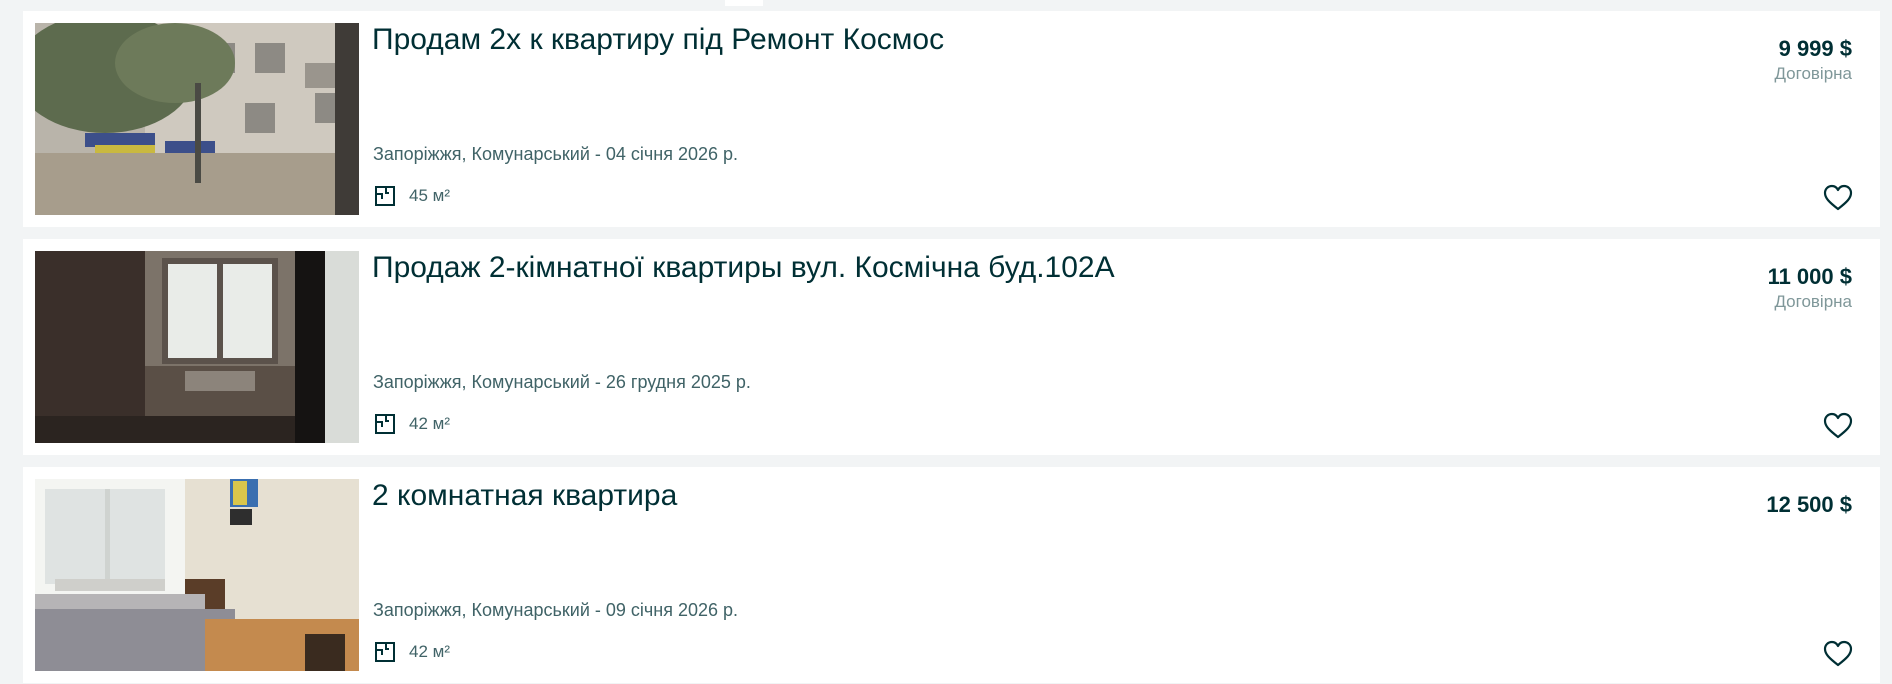 The width and height of the screenshot is (1892, 684). What do you see at coordinates (1815, 48) in the screenshot?
I see `price: 9 999 $` at bounding box center [1815, 48].